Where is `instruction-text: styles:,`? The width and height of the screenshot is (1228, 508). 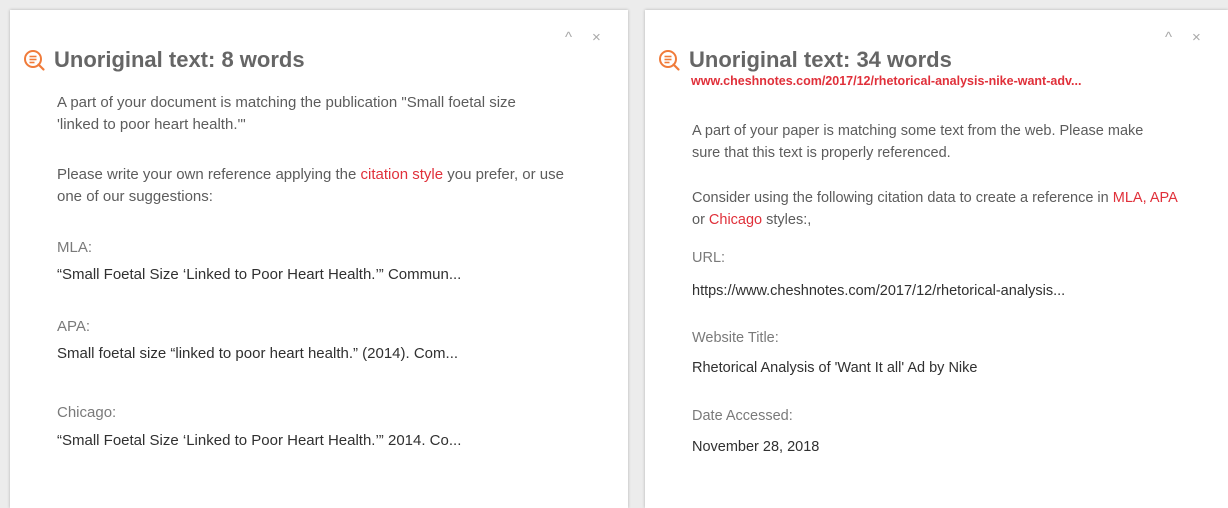 instruction-text: styles:, is located at coordinates (787, 220).